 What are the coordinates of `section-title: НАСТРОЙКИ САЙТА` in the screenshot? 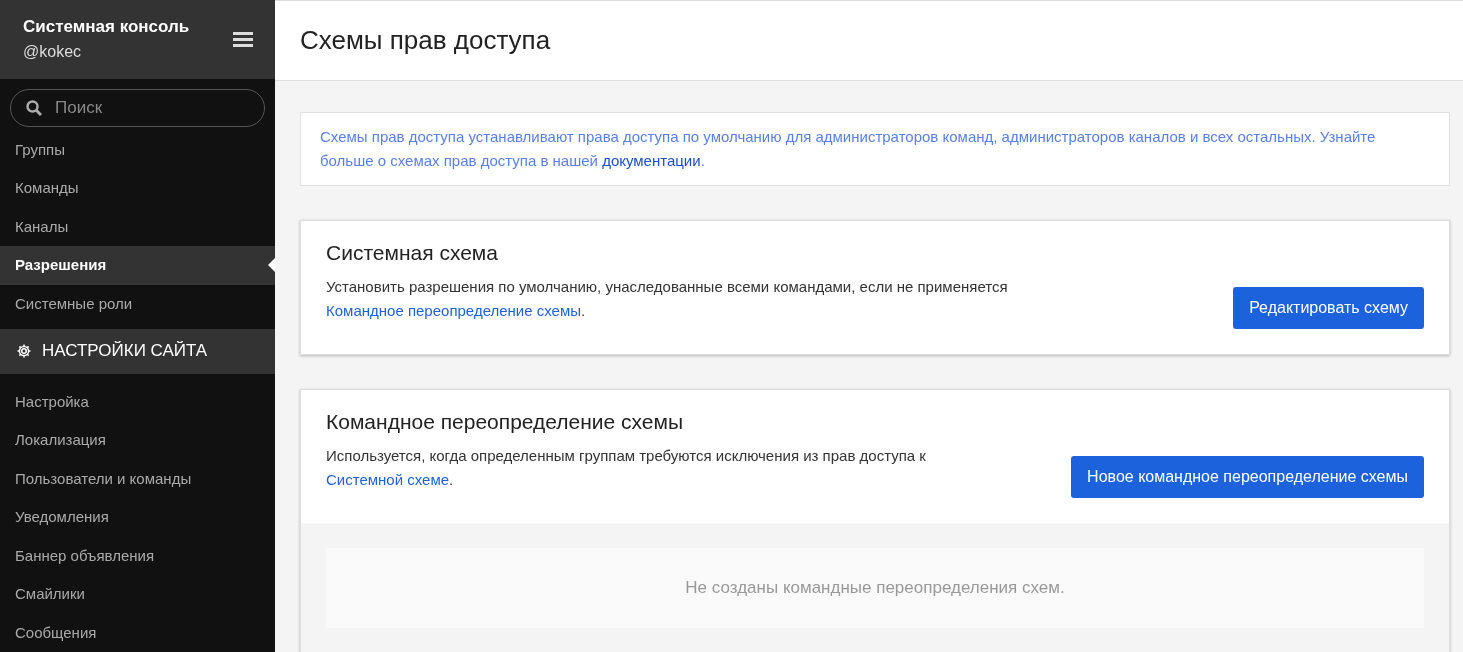 It's located at (125, 351).